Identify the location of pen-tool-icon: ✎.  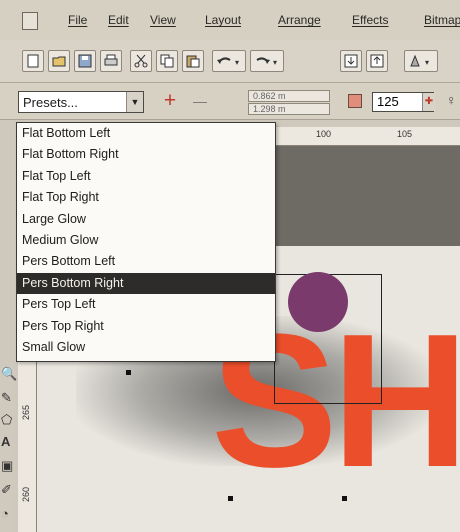
(9, 398).